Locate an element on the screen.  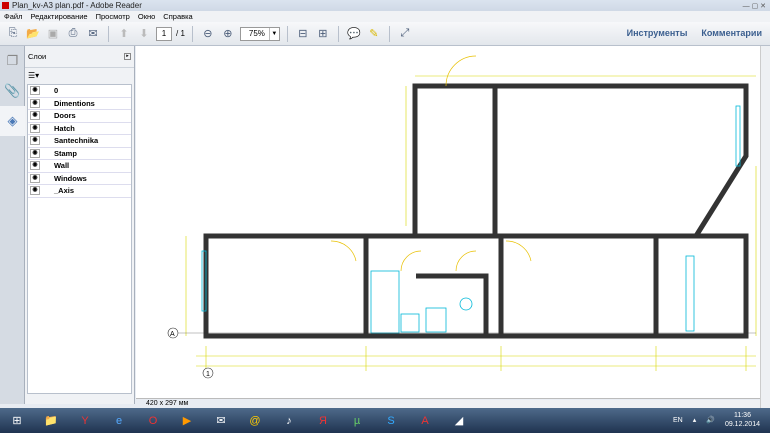
start-icon: ⊞ is located at coordinates (17, 421).